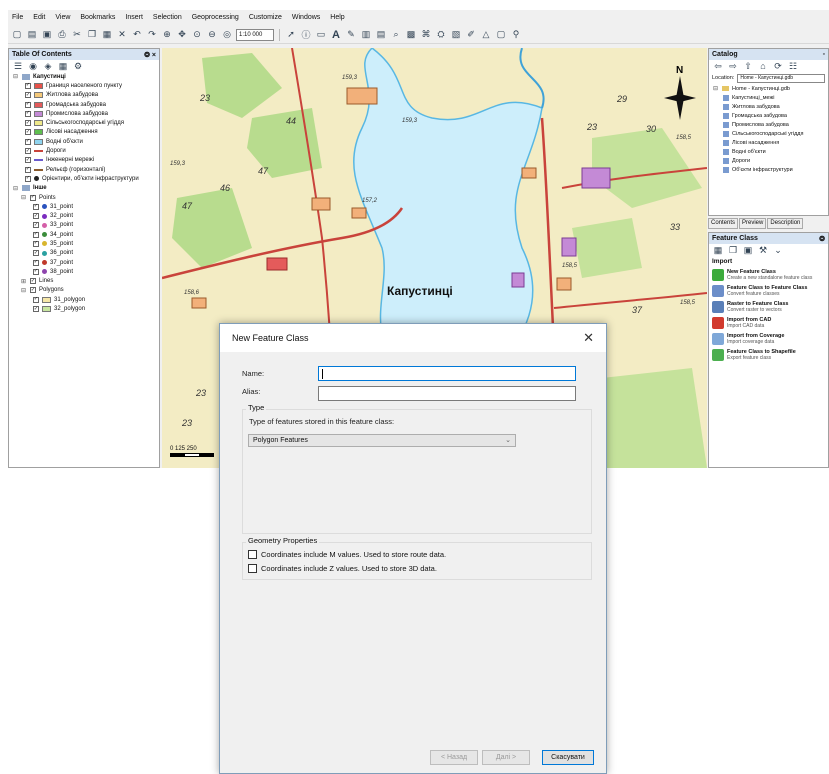  Describe the element at coordinates (588, 338) in the screenshot. I see `close-icon: ✕` at that location.